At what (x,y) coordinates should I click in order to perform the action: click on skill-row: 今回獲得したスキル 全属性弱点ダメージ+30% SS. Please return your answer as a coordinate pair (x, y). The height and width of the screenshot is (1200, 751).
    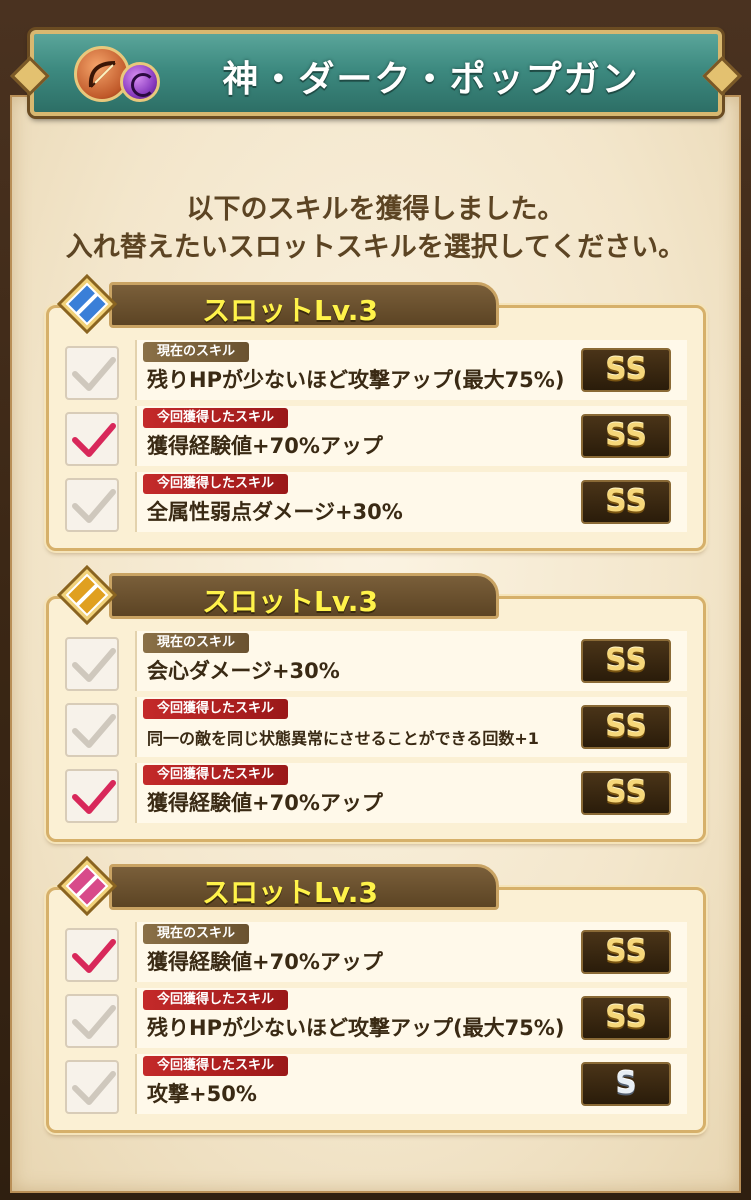
    Looking at the image, I should click on (376, 505).